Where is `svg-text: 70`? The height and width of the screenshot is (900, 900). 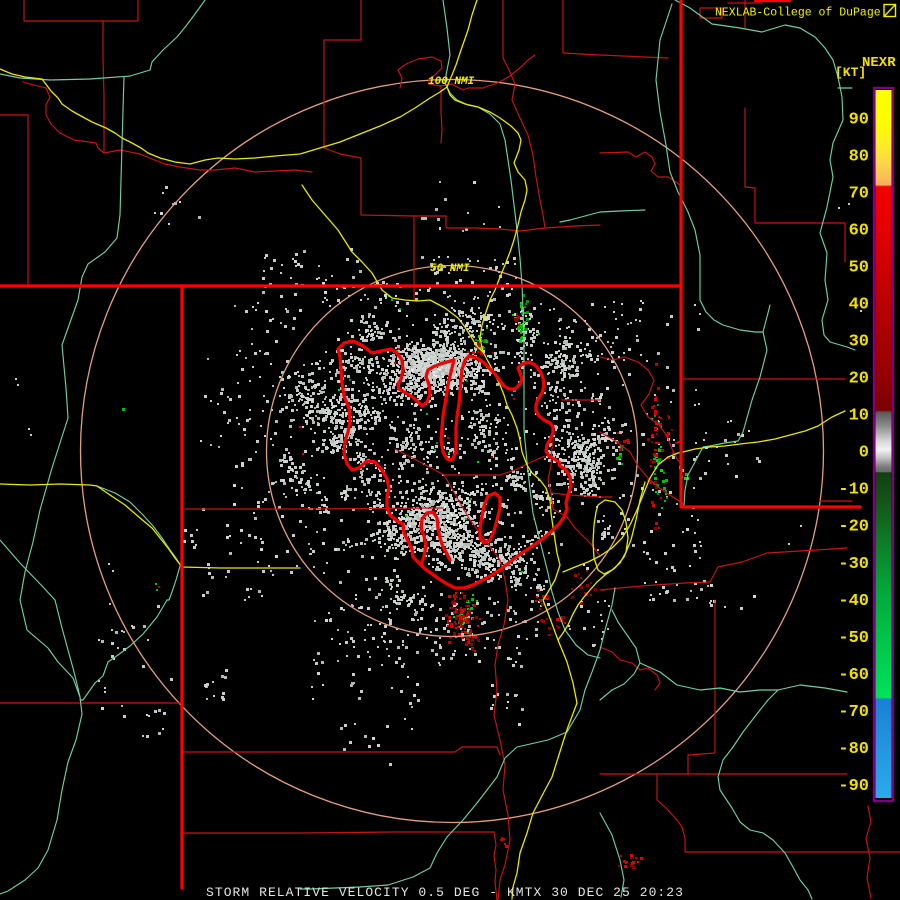 svg-text: 70 is located at coordinates (859, 193).